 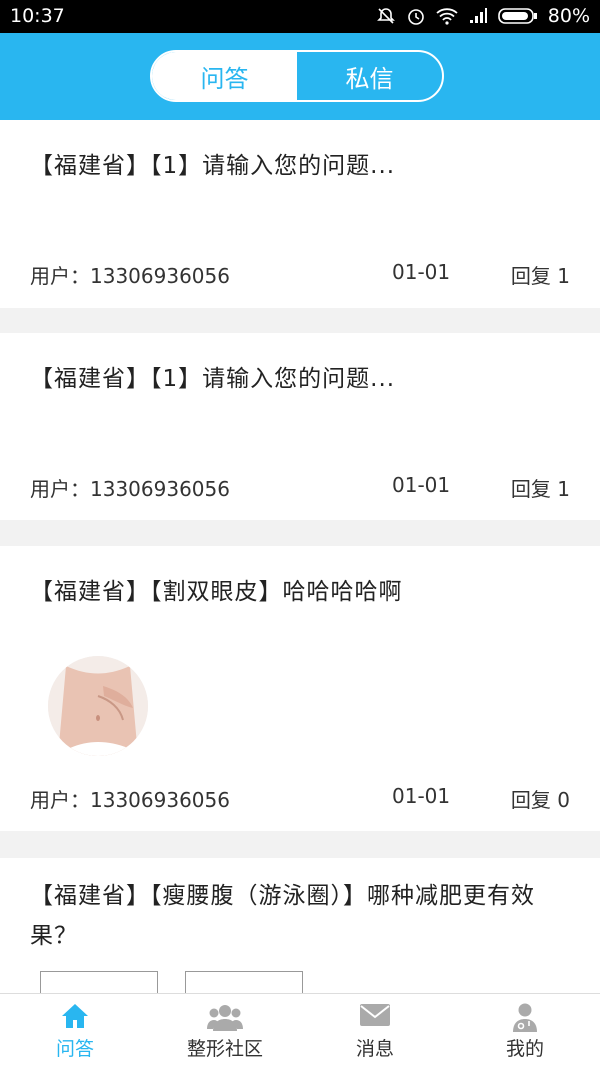 I want to click on segment-messages: 私信, so click(x=369, y=76).